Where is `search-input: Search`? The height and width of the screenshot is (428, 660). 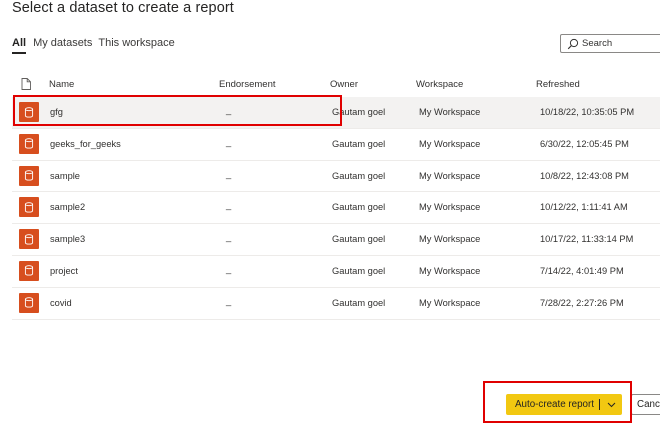
search-input: Search is located at coordinates (610, 43).